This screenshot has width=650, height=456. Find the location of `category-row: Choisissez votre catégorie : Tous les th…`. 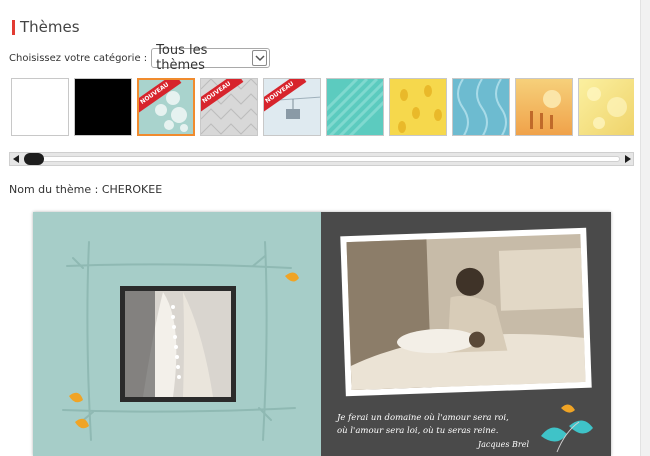

category-row: Choisissez votre catégorie : Tous les th… is located at coordinates (140, 58).